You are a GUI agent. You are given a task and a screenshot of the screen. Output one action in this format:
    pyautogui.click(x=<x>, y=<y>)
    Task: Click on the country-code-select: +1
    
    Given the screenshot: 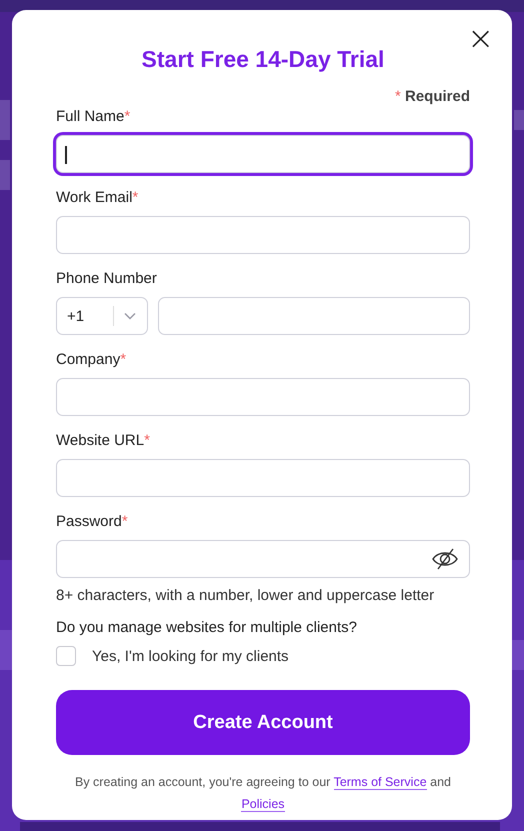 What is the action you would take?
    pyautogui.click(x=102, y=316)
    